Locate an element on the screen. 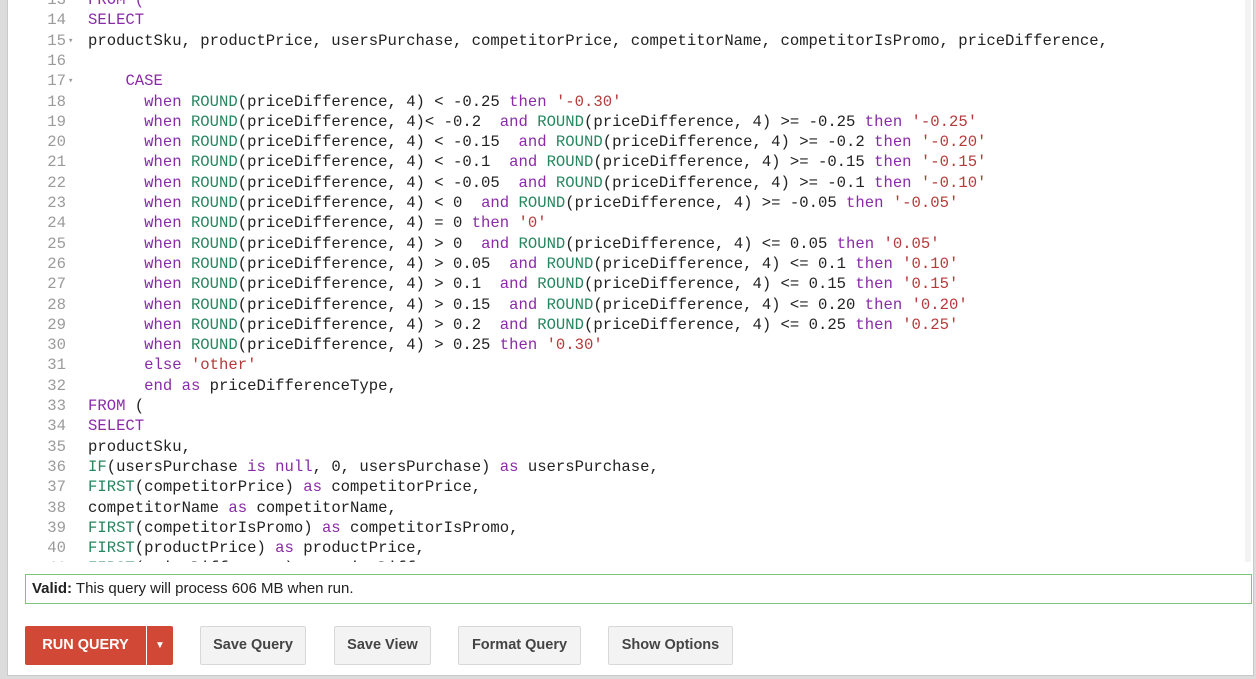  token-fn: FIRST is located at coordinates (111, 487).